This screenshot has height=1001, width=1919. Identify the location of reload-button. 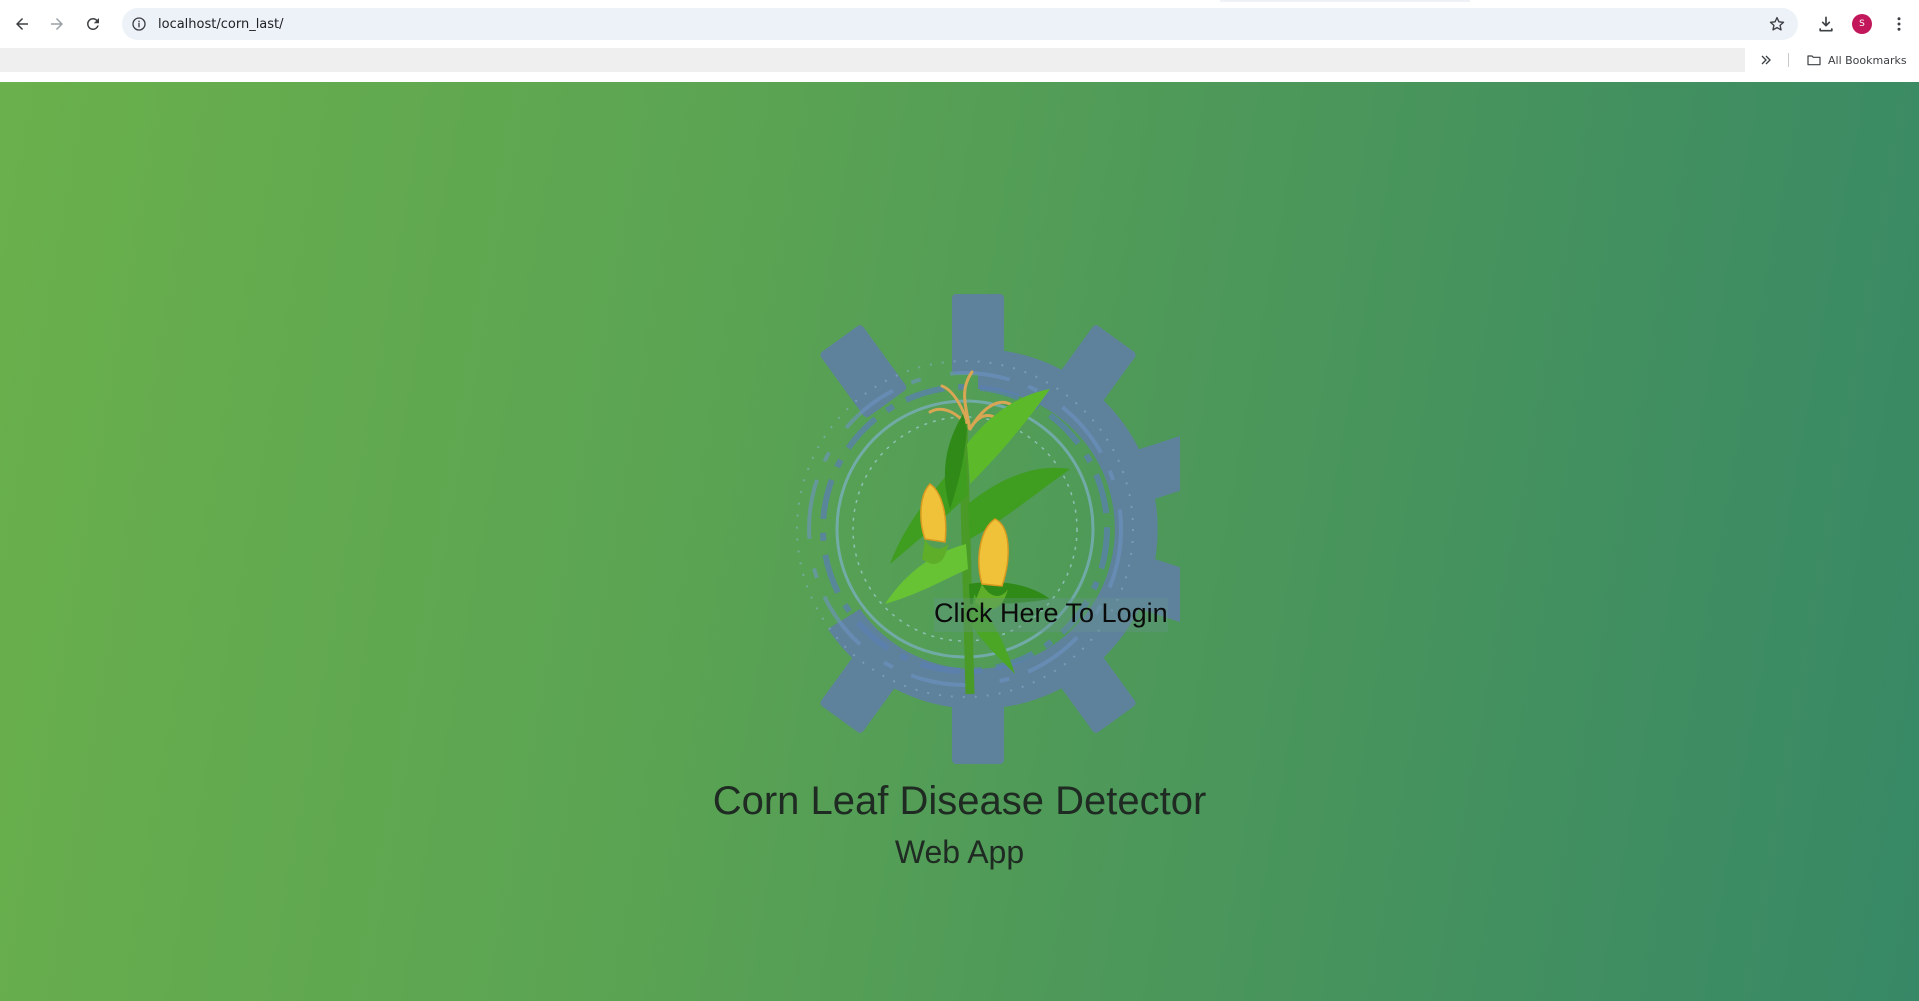
(93, 24).